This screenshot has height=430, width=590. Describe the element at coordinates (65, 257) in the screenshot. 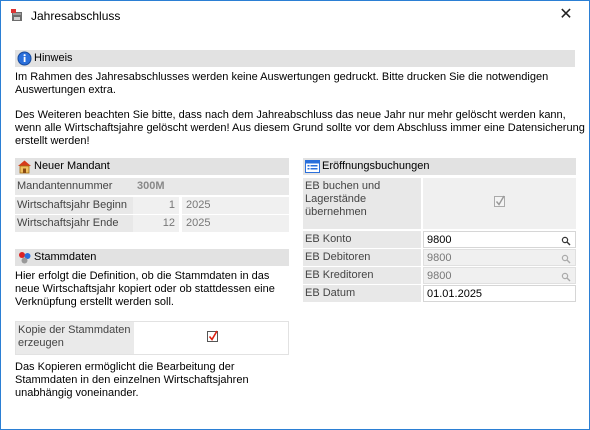

I see `stammdaten-title: Stammdaten` at that location.